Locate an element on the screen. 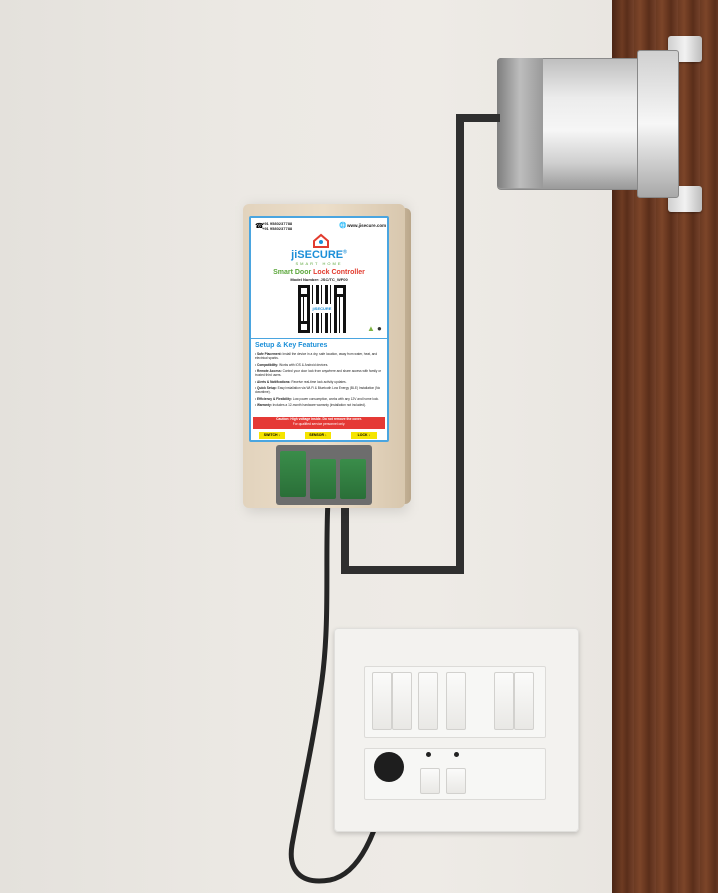  switch-terminal is located at coordinates (293, 474).